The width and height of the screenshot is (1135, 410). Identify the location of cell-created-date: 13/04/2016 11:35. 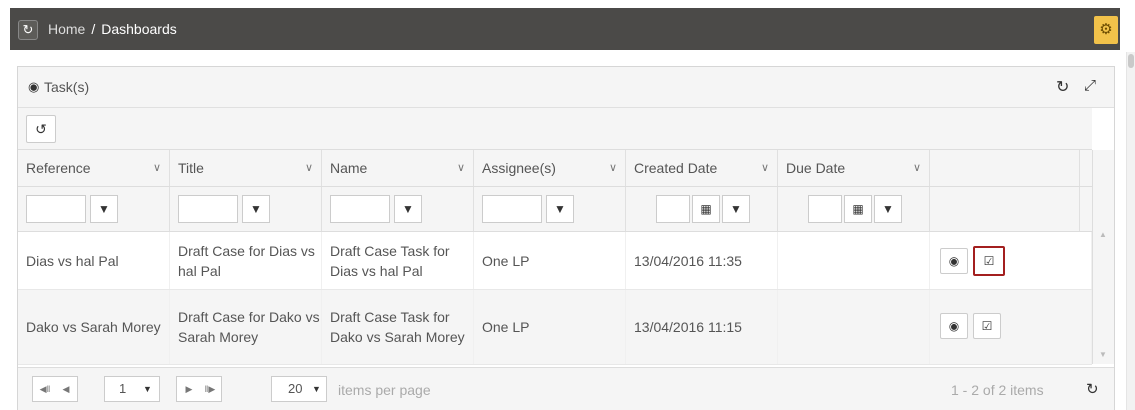
(702, 260).